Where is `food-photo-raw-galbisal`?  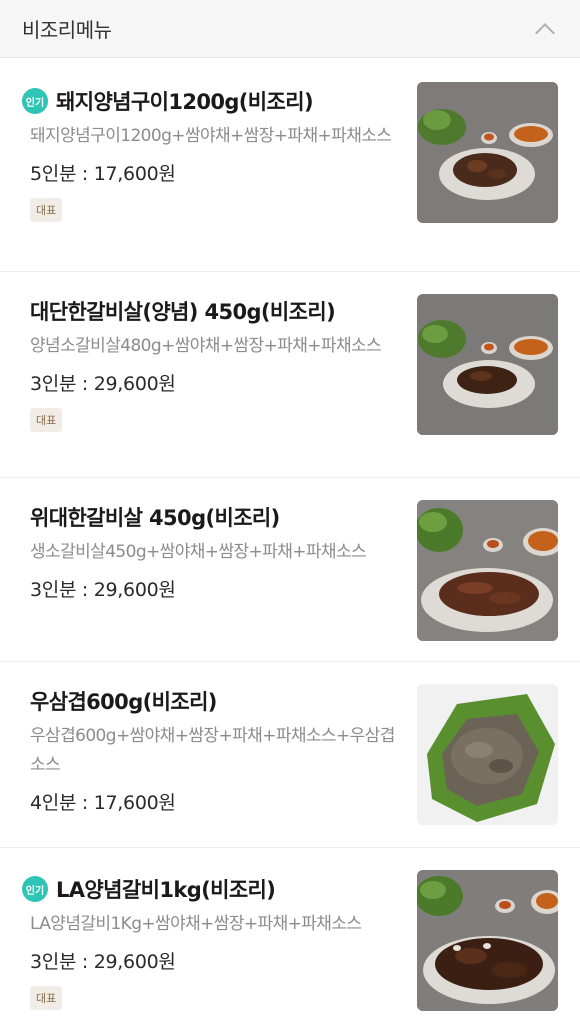 food-photo-raw-galbisal is located at coordinates (487, 570).